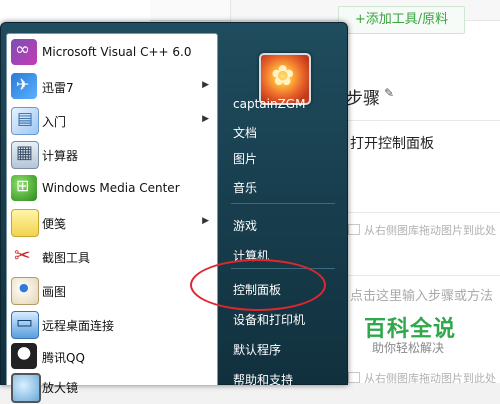 The height and width of the screenshot is (404, 500). Describe the element at coordinates (421, 294) in the screenshot. I see `step-input-hint: 点击这里输入步骤或方法` at that location.